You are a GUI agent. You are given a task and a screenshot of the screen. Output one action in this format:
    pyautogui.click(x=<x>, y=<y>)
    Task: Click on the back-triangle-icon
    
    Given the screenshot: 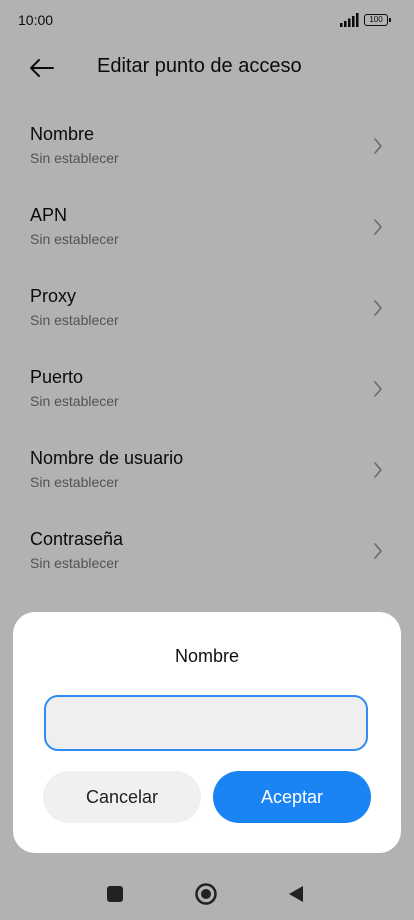 What is the action you would take?
    pyautogui.click(x=296, y=894)
    